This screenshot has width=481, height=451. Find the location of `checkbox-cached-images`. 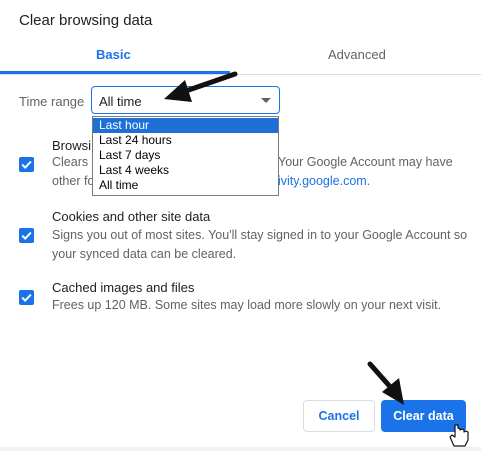

checkbox-cached-images is located at coordinates (26, 297).